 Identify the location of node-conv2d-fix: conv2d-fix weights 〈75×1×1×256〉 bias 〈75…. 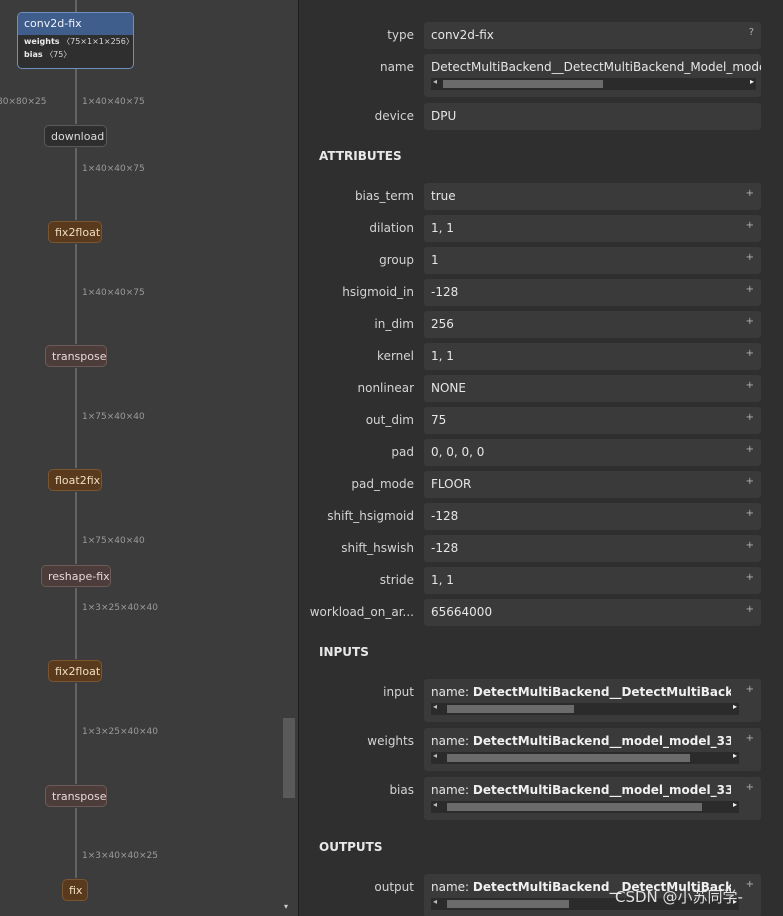
(75, 40).